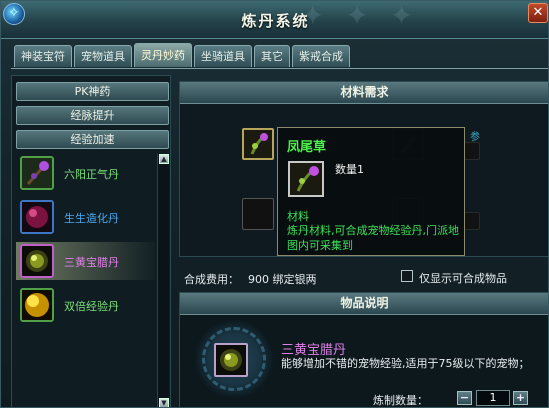 This screenshot has width=549, height=408. I want to click on tooltip-description: 炼丹材料,可合成宠物经验丹,门派地图内可采集到, so click(373, 238).